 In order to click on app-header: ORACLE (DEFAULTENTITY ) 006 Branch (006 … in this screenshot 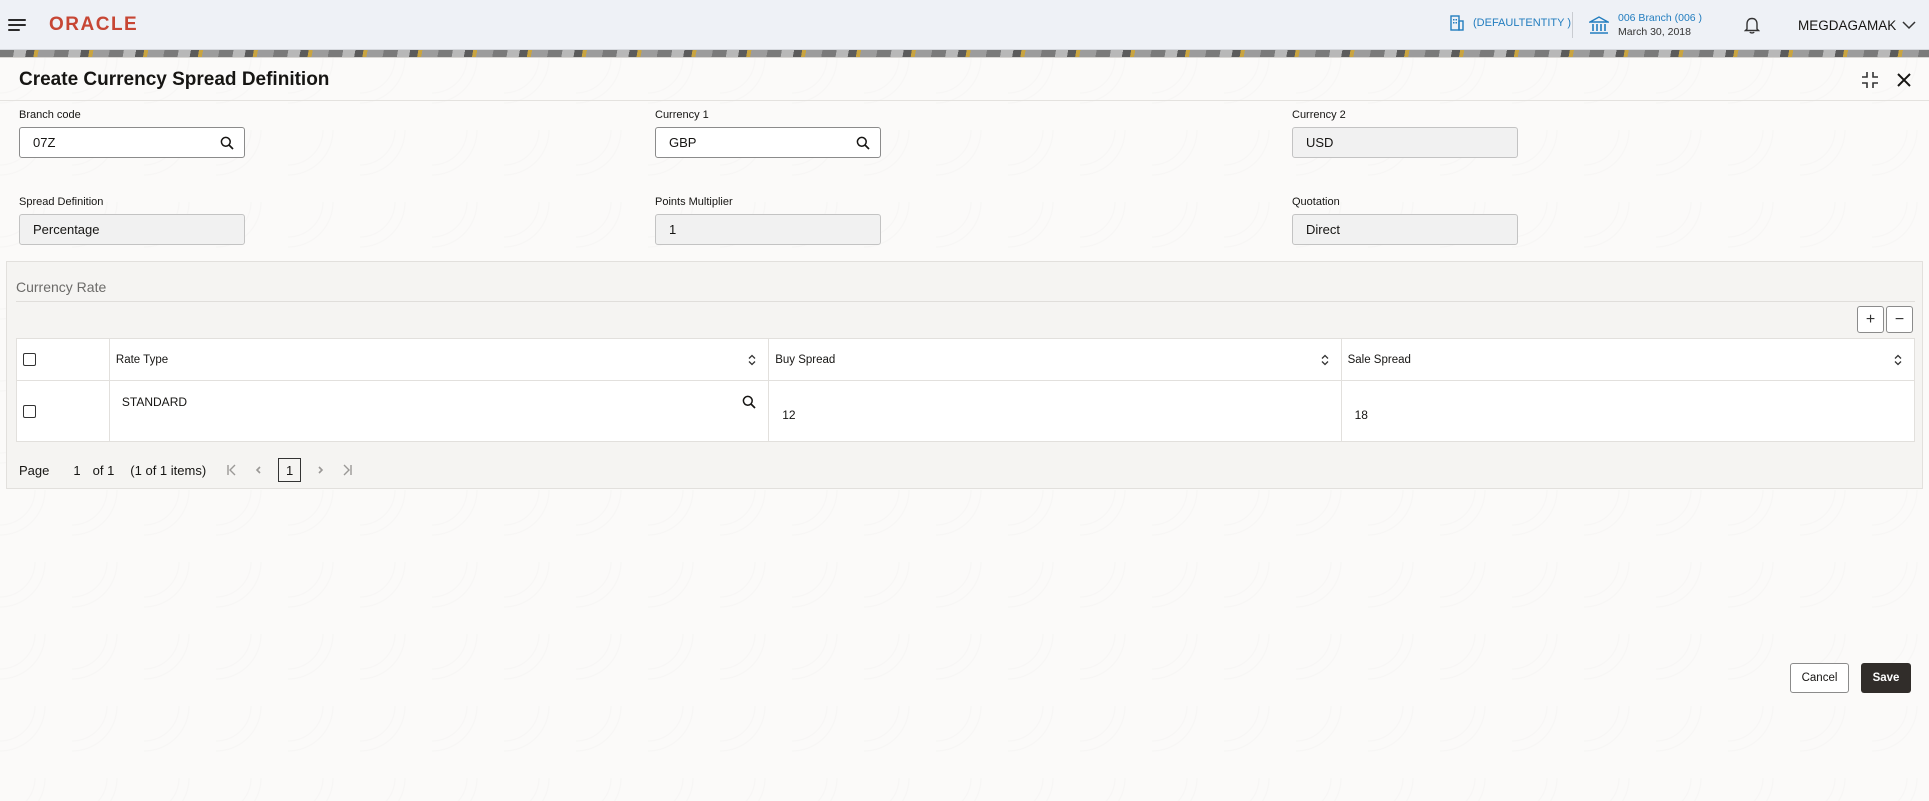, I will do `click(964, 25)`.